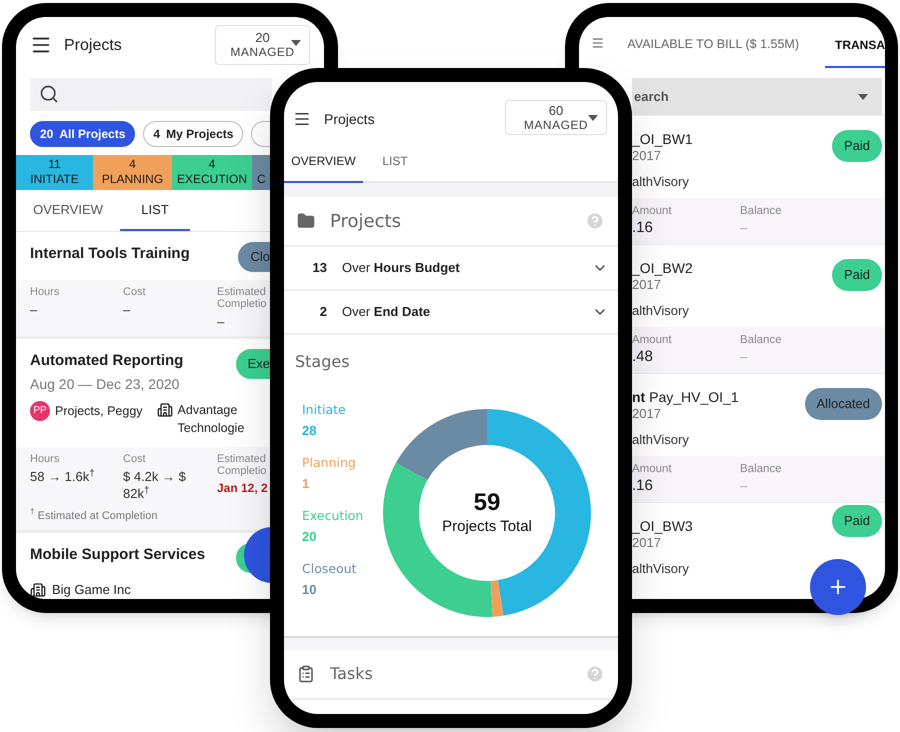  Describe the element at coordinates (261, 133) in the screenshot. I see `filter-chip` at that location.